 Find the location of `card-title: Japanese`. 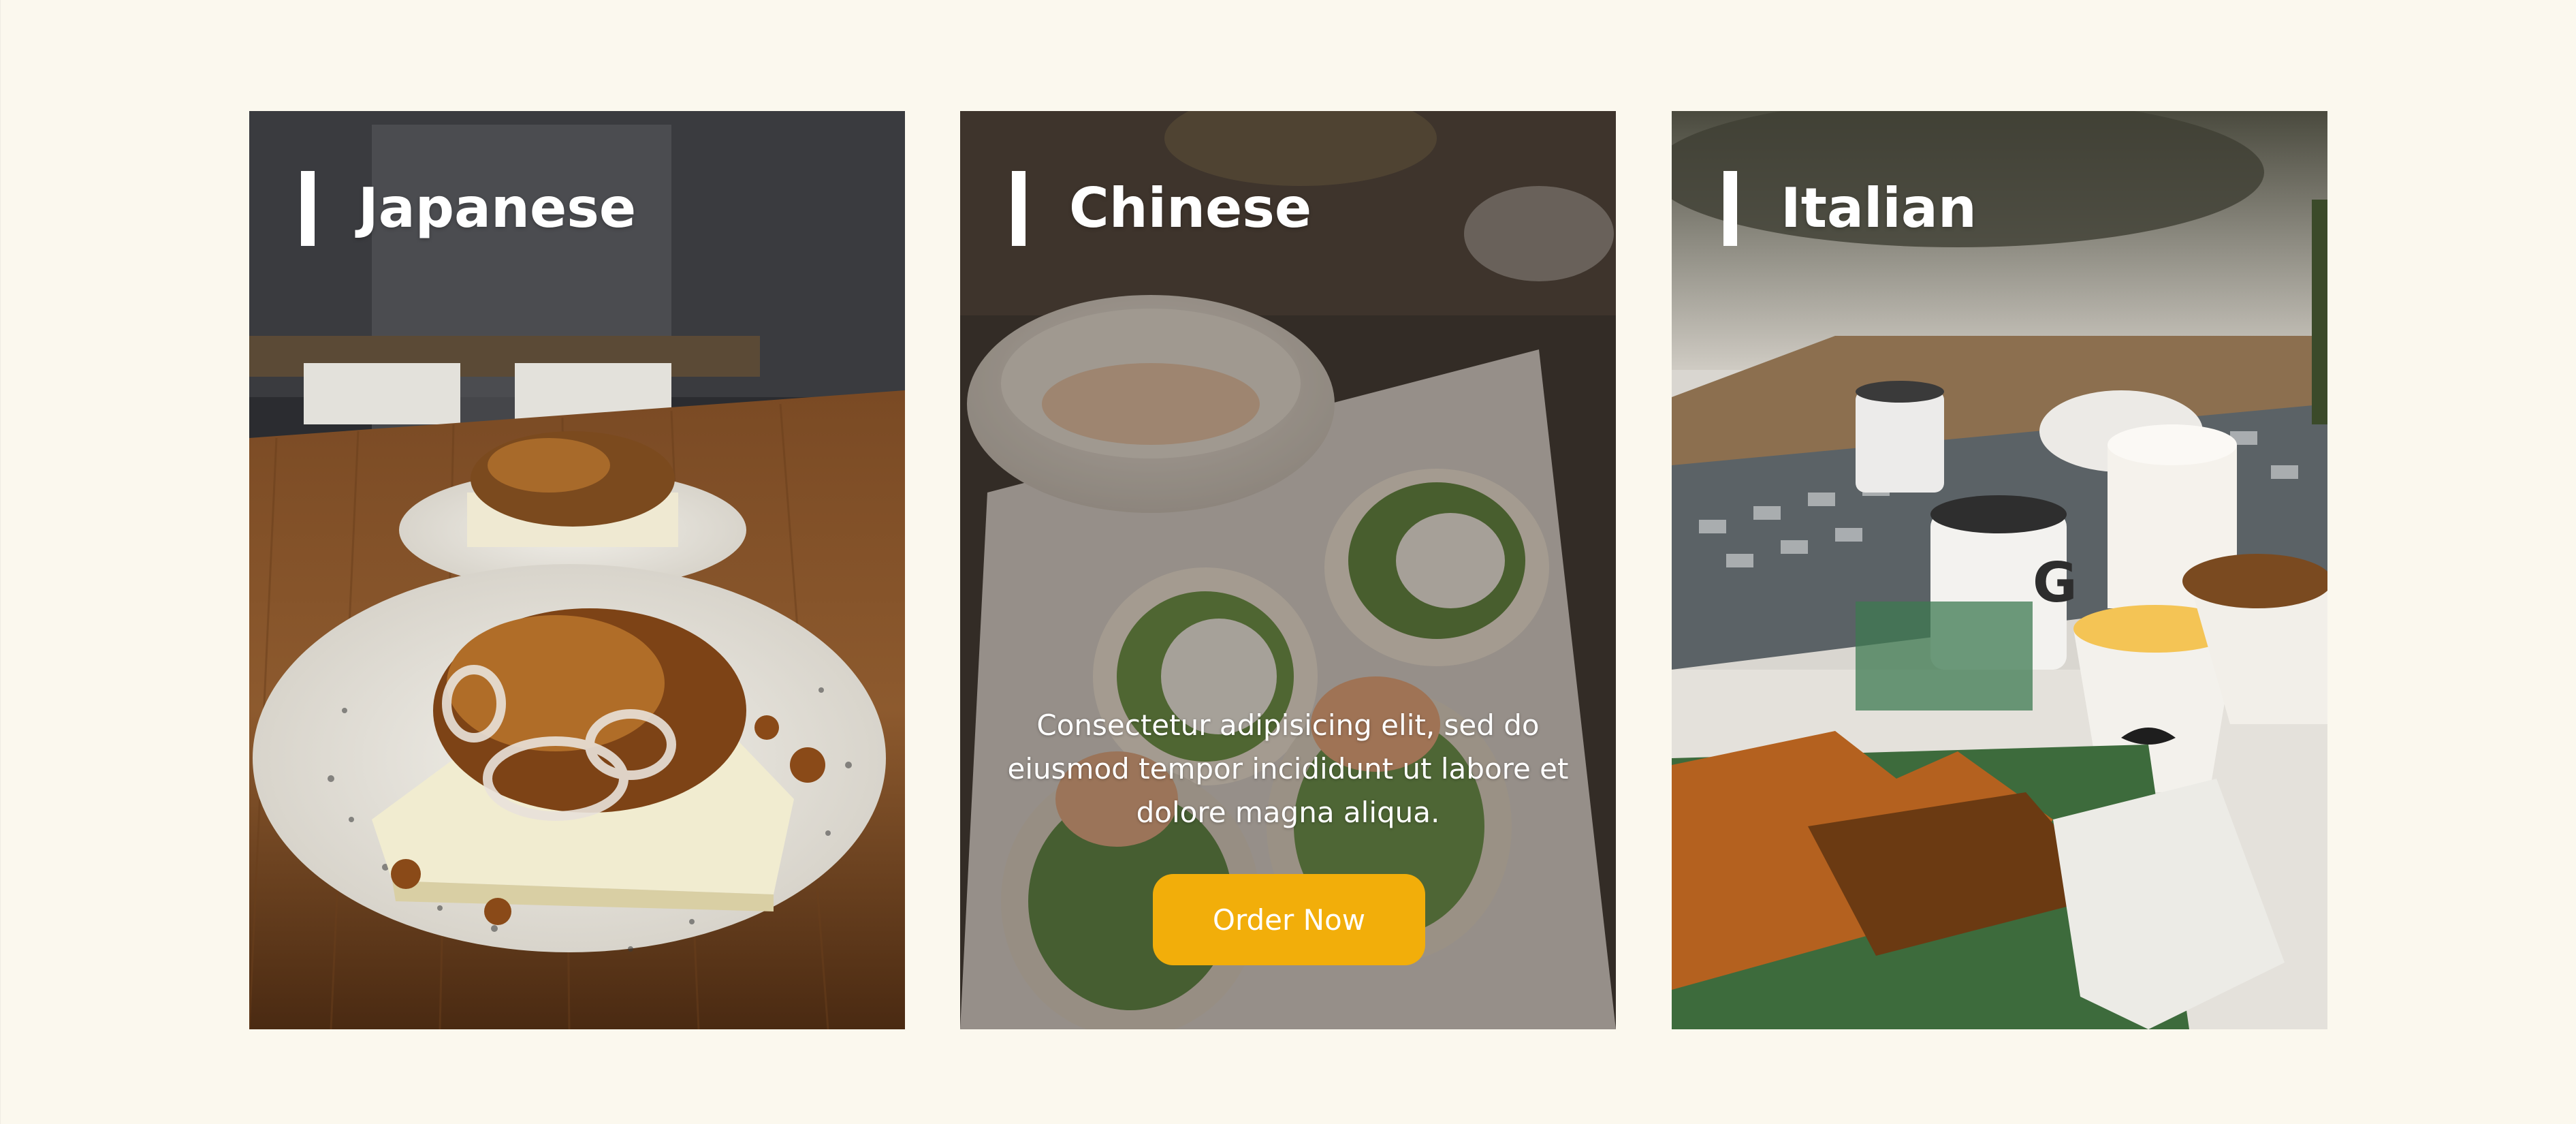

card-title: Japanese is located at coordinates (497, 208).